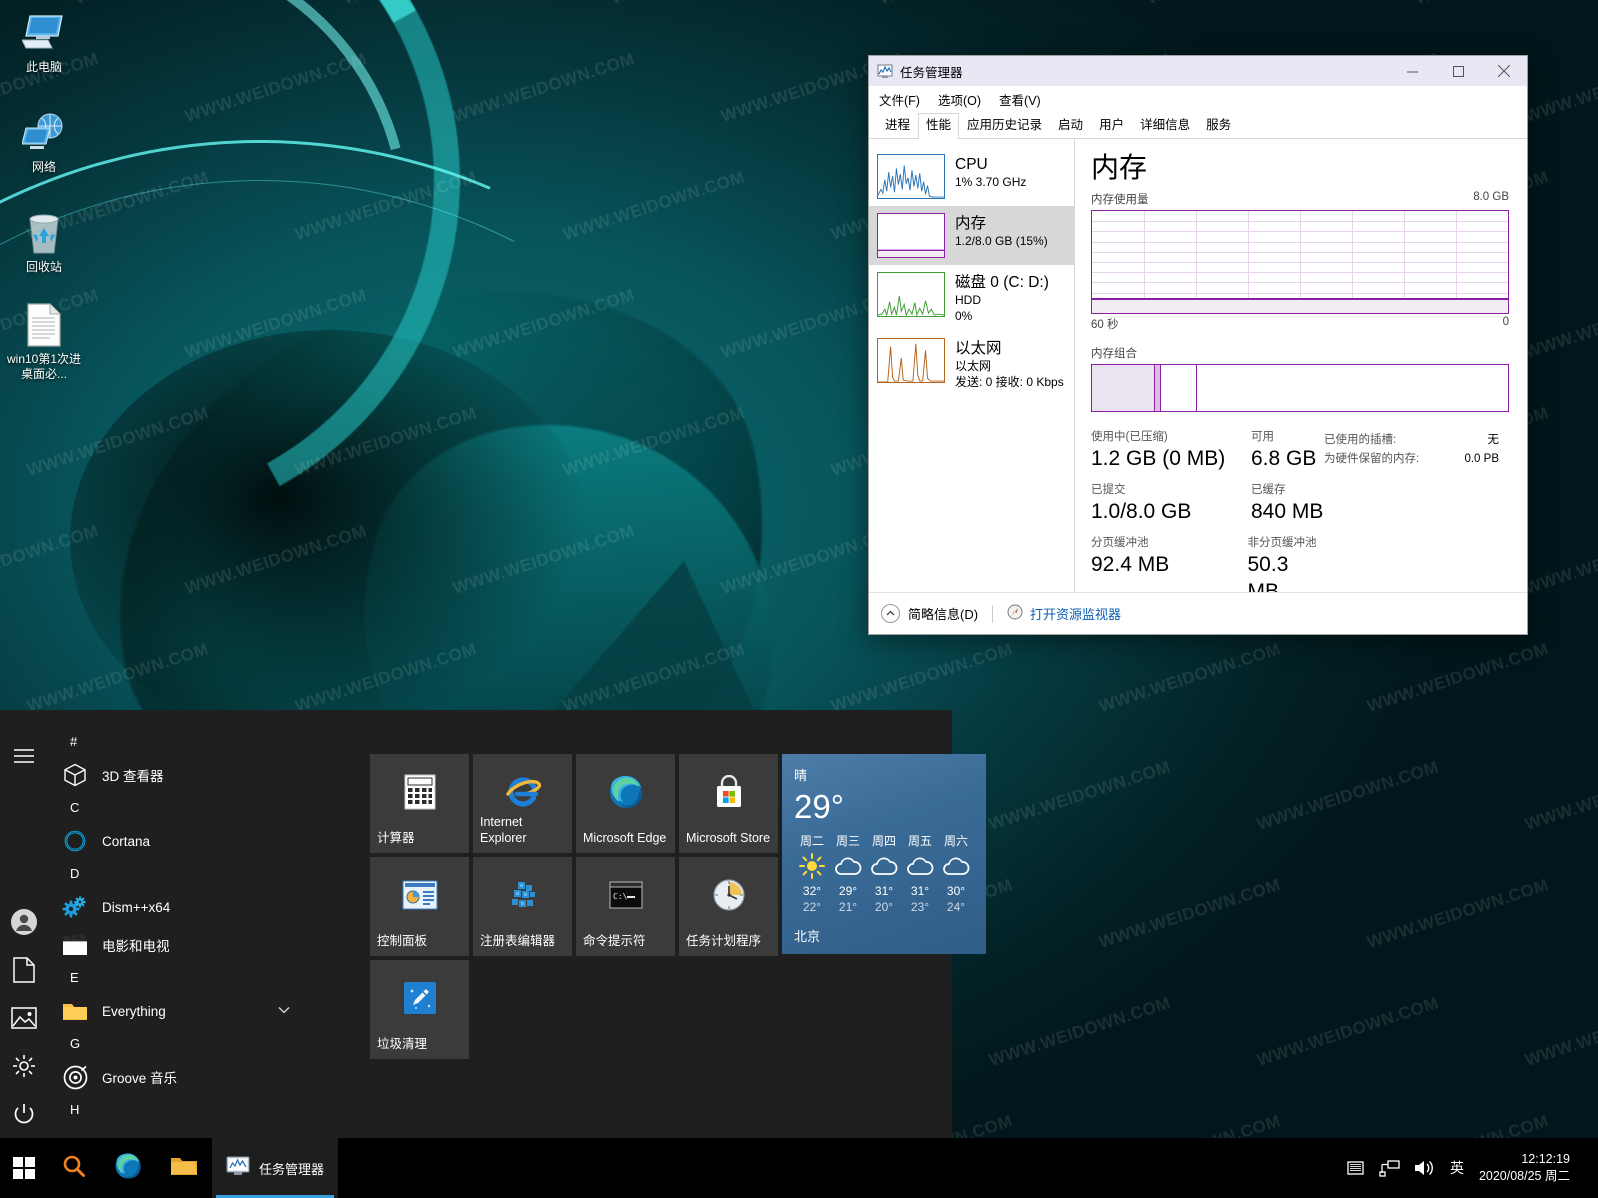  Describe the element at coordinates (1020, 99) in the screenshot. I see `menu-view: 查看(V)` at that location.